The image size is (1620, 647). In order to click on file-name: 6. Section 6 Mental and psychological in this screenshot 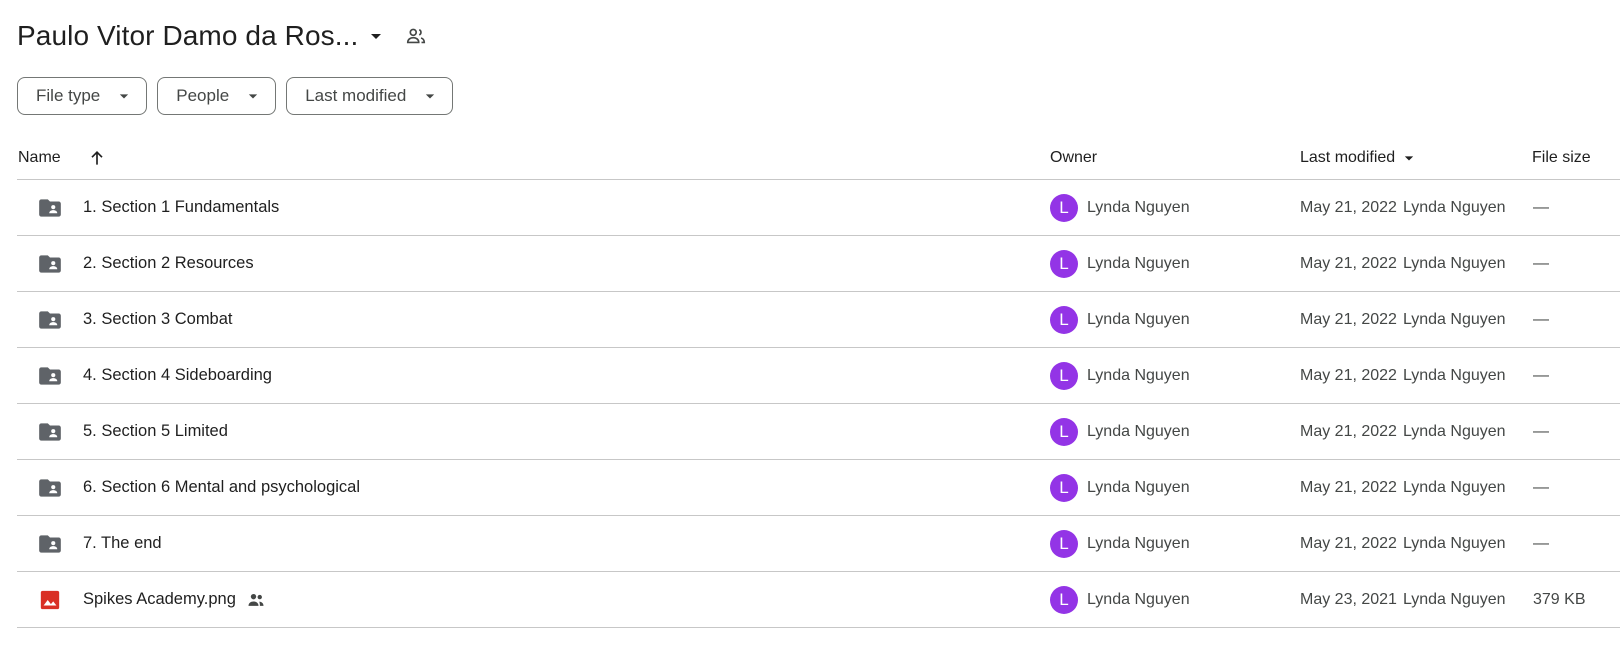, I will do `click(221, 487)`.